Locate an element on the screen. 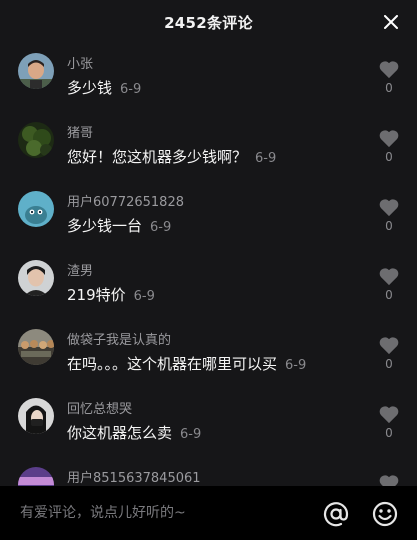 The height and width of the screenshot is (540, 417). comment-content: 你这机器怎么卖 is located at coordinates (120, 433).